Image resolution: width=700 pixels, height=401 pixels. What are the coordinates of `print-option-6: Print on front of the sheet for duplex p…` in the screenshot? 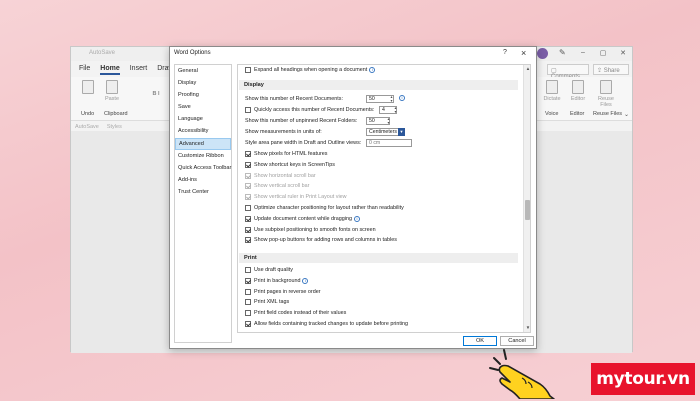 It's located at (302, 331).